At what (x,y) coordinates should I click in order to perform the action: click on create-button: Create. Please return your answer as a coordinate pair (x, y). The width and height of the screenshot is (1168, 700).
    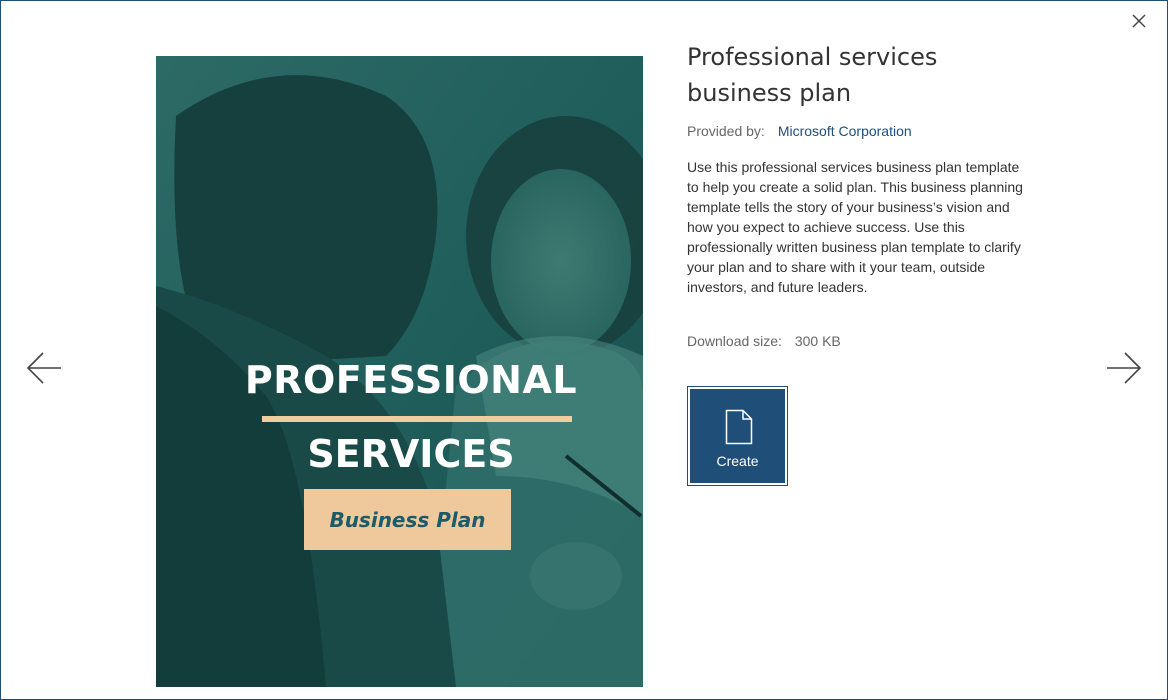
    Looking at the image, I should click on (737, 436).